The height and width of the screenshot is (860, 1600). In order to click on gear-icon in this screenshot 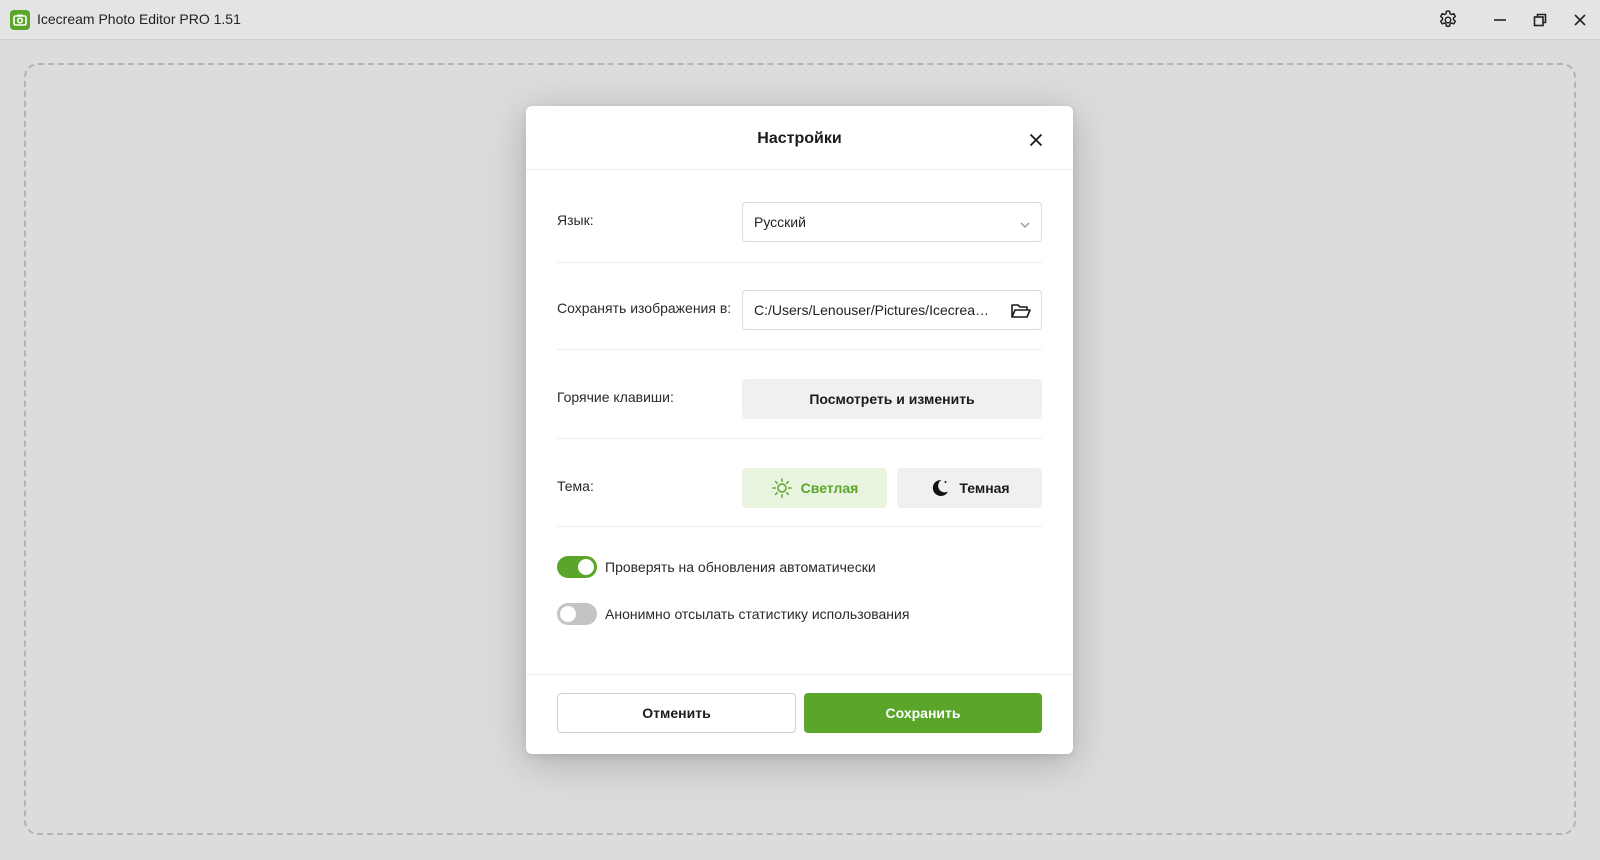, I will do `click(1448, 18)`.